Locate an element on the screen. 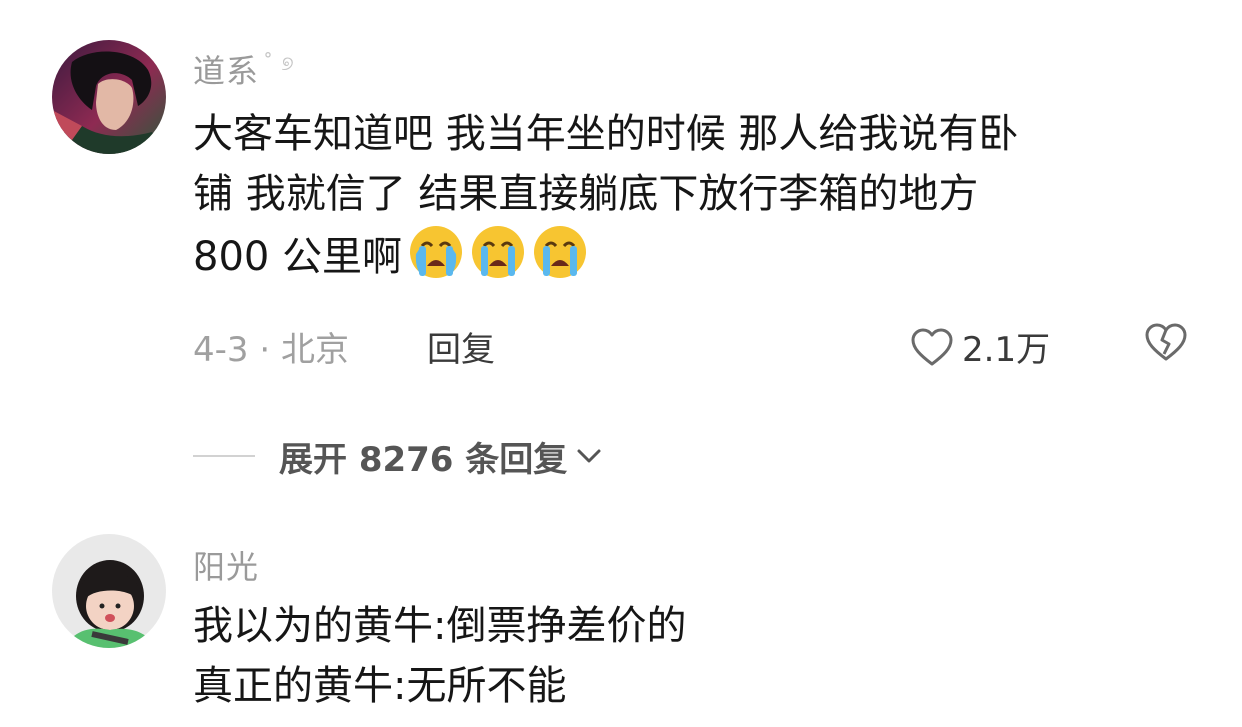 The width and height of the screenshot is (1242, 727). divider is located at coordinates (224, 456).